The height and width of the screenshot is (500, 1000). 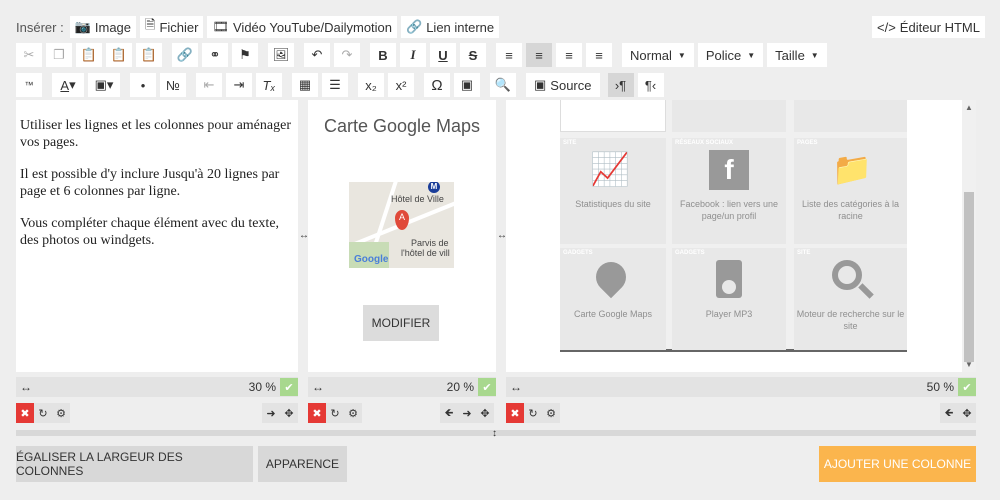 I want to click on underline-icon: U, so click(x=443, y=55).